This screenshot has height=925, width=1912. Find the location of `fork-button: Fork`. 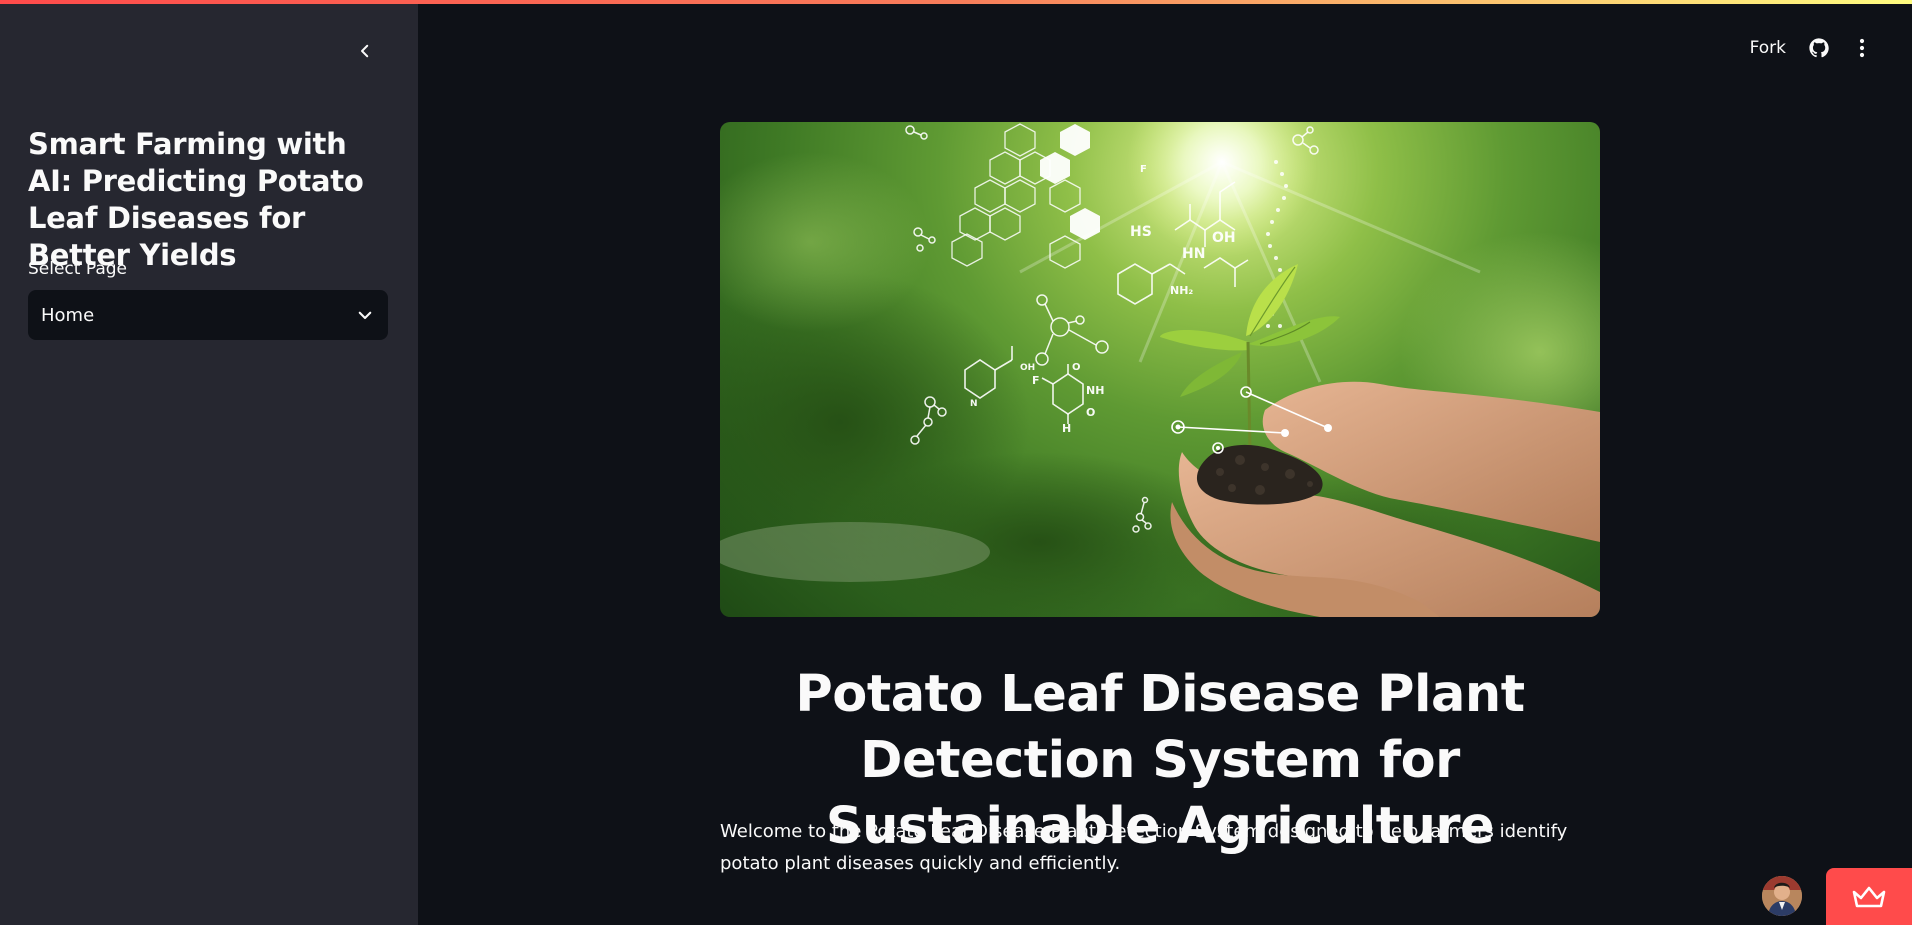

fork-button: Fork is located at coordinates (1768, 48).